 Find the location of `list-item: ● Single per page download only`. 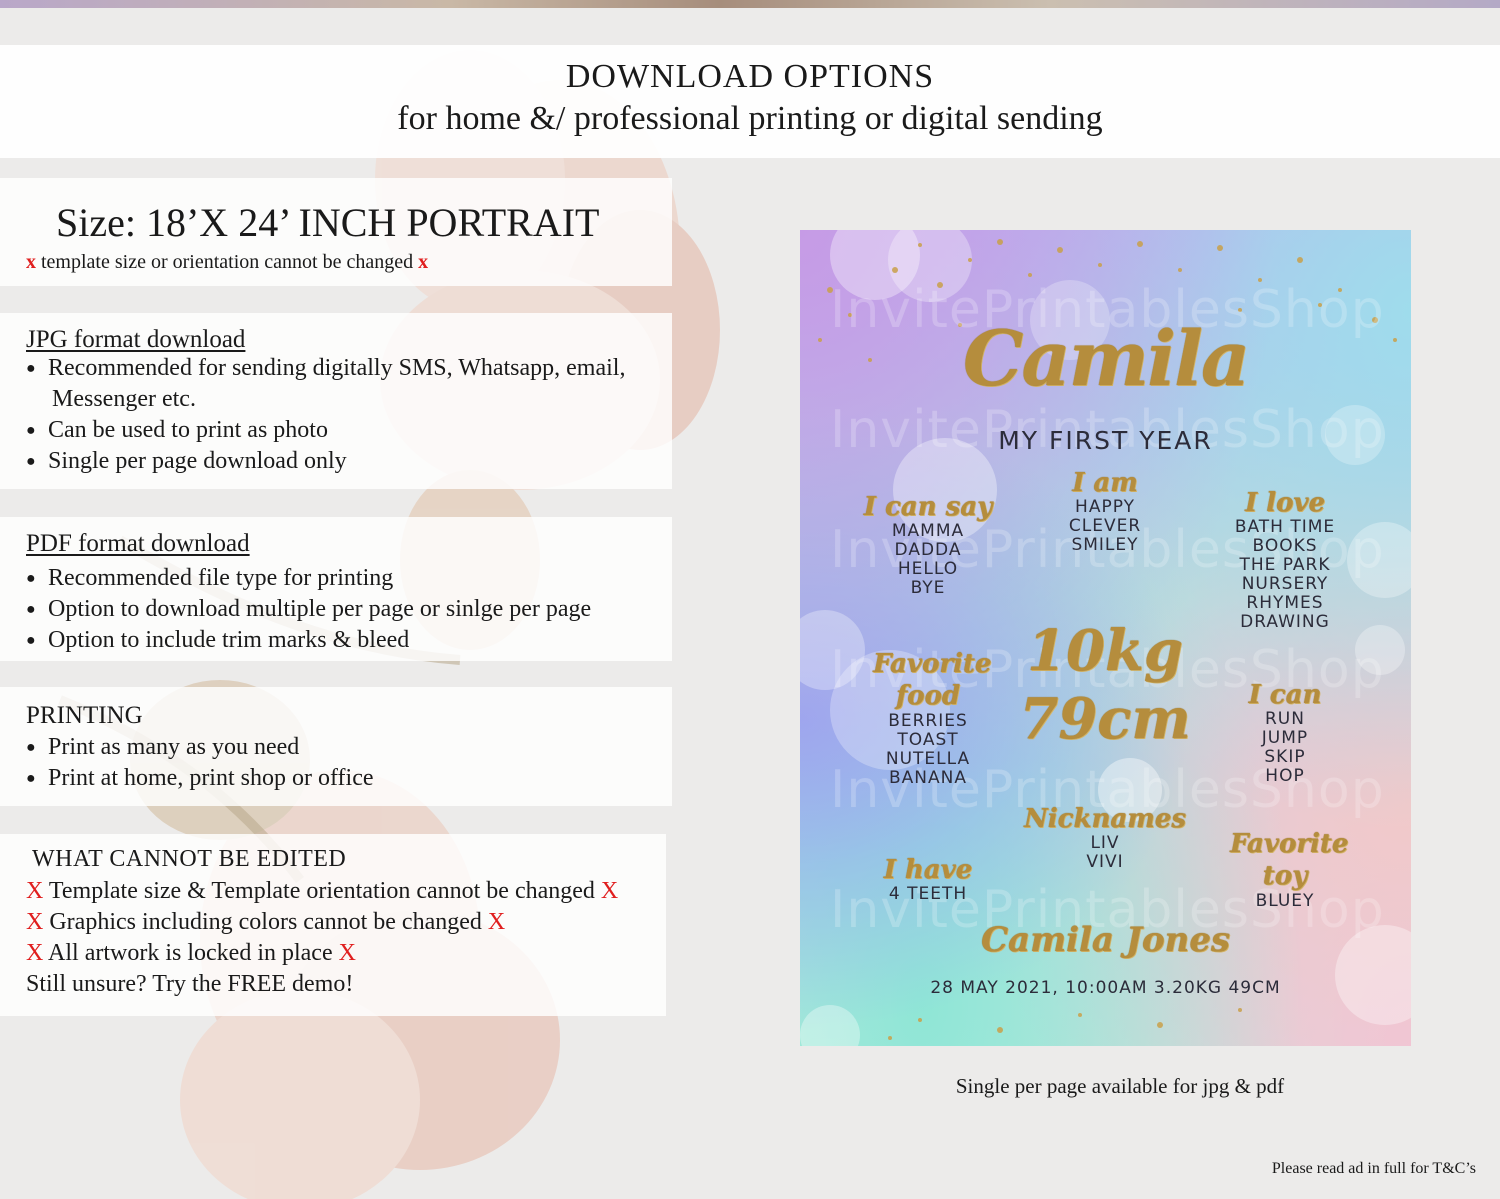

list-item: ● Single per page download only is located at coordinates (325, 461).